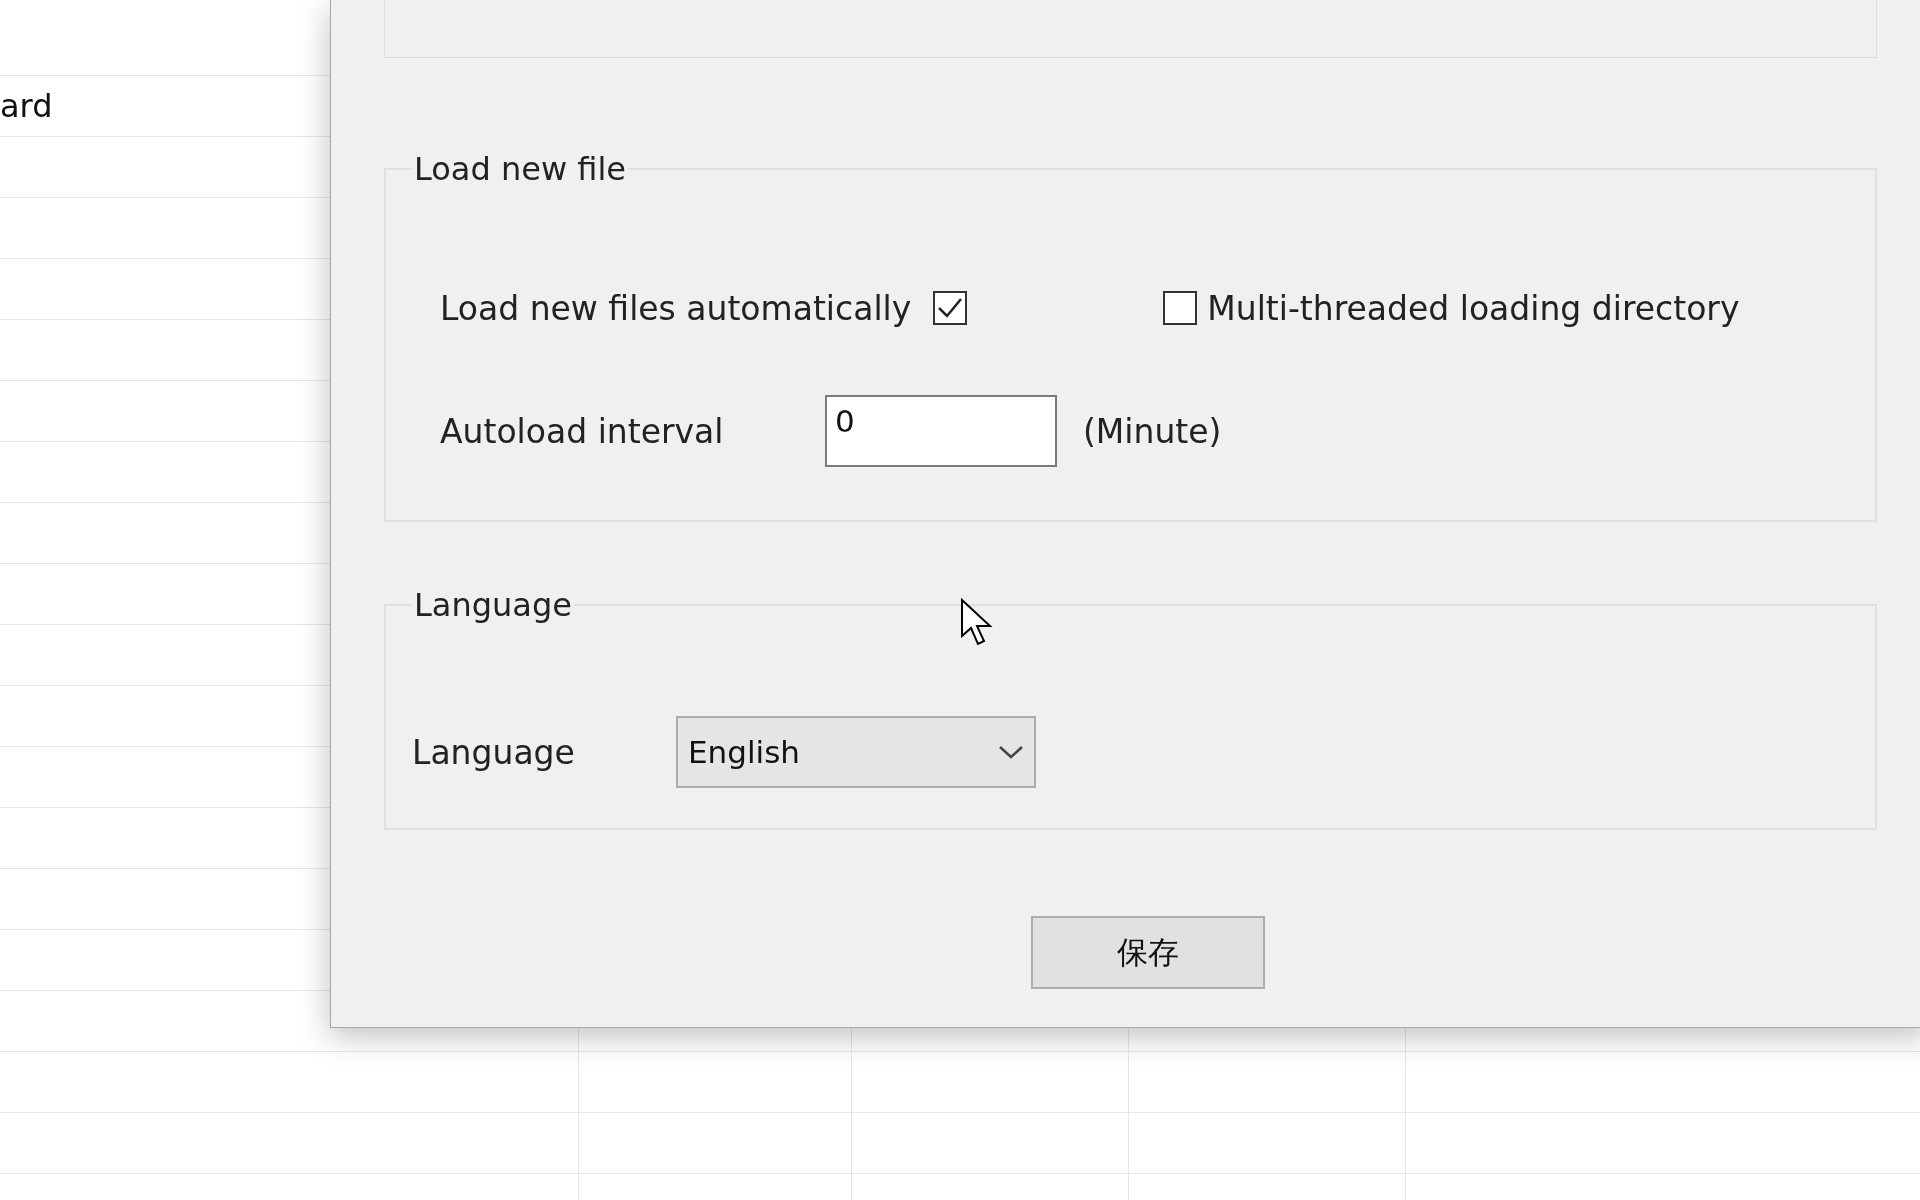  What do you see at coordinates (977, 623) in the screenshot?
I see `mouse-cursor-icon` at bounding box center [977, 623].